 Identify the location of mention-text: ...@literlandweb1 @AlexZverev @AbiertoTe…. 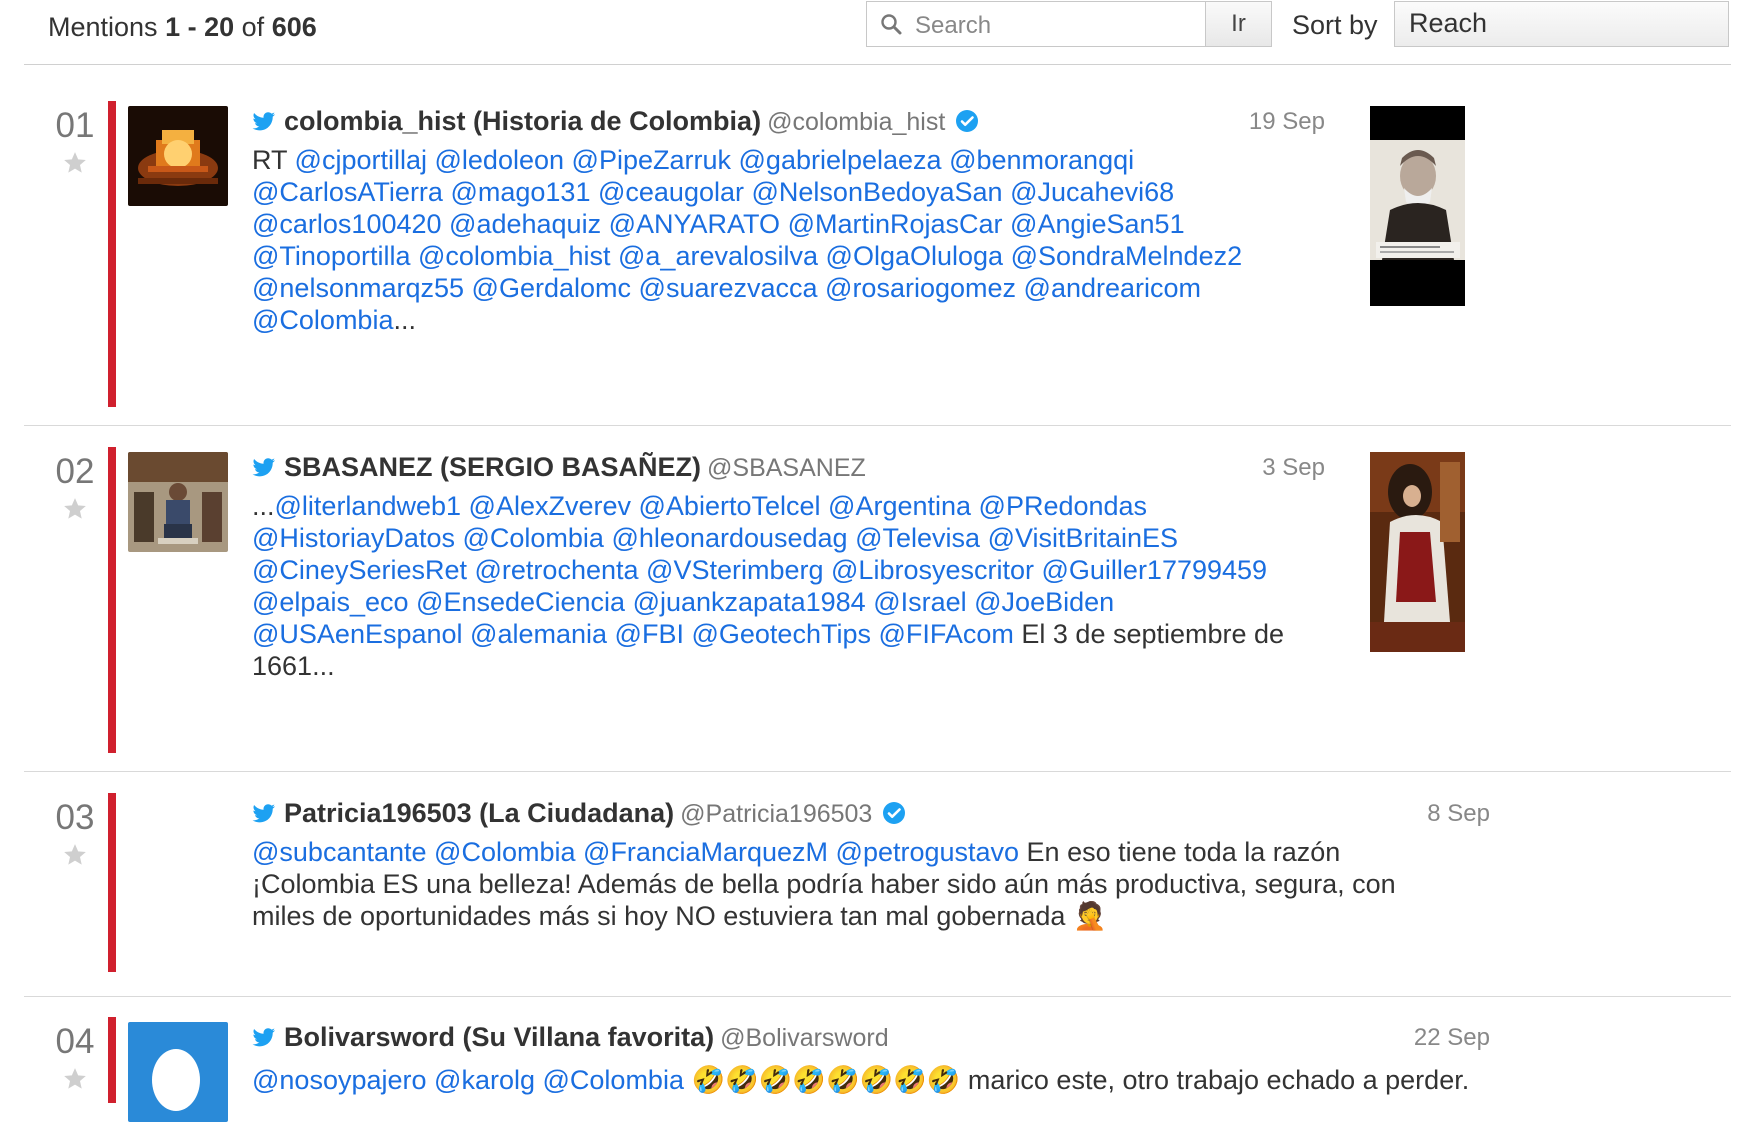
(768, 586).